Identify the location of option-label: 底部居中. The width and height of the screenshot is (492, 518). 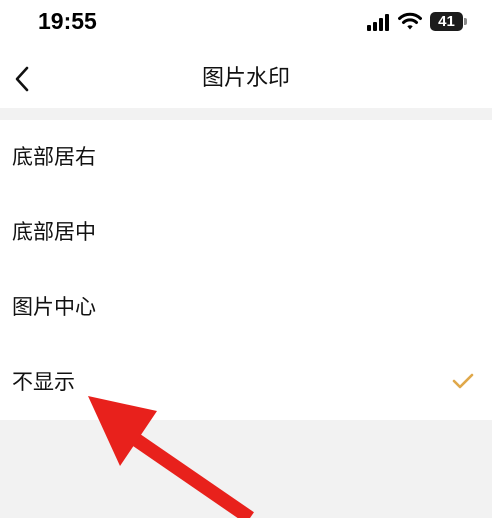
(54, 232).